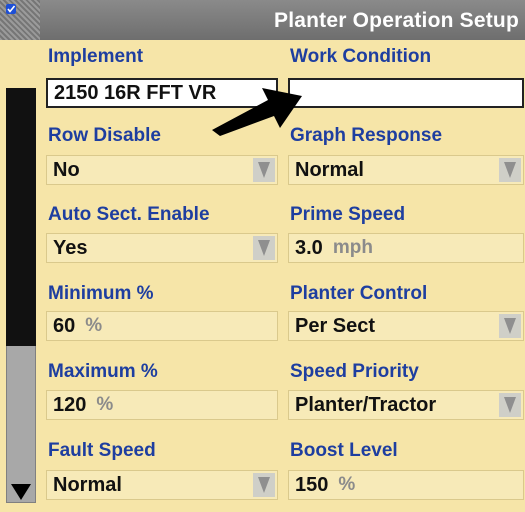 This screenshot has height=512, width=525. I want to click on boost-level-unit: %, so click(347, 484).